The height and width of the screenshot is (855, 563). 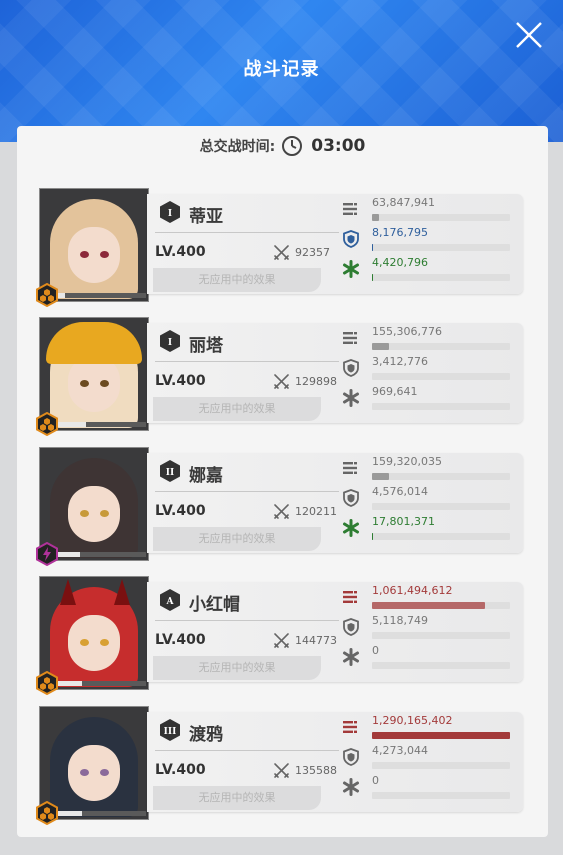 I want to click on combat-power-value: 144773, so click(x=316, y=640).